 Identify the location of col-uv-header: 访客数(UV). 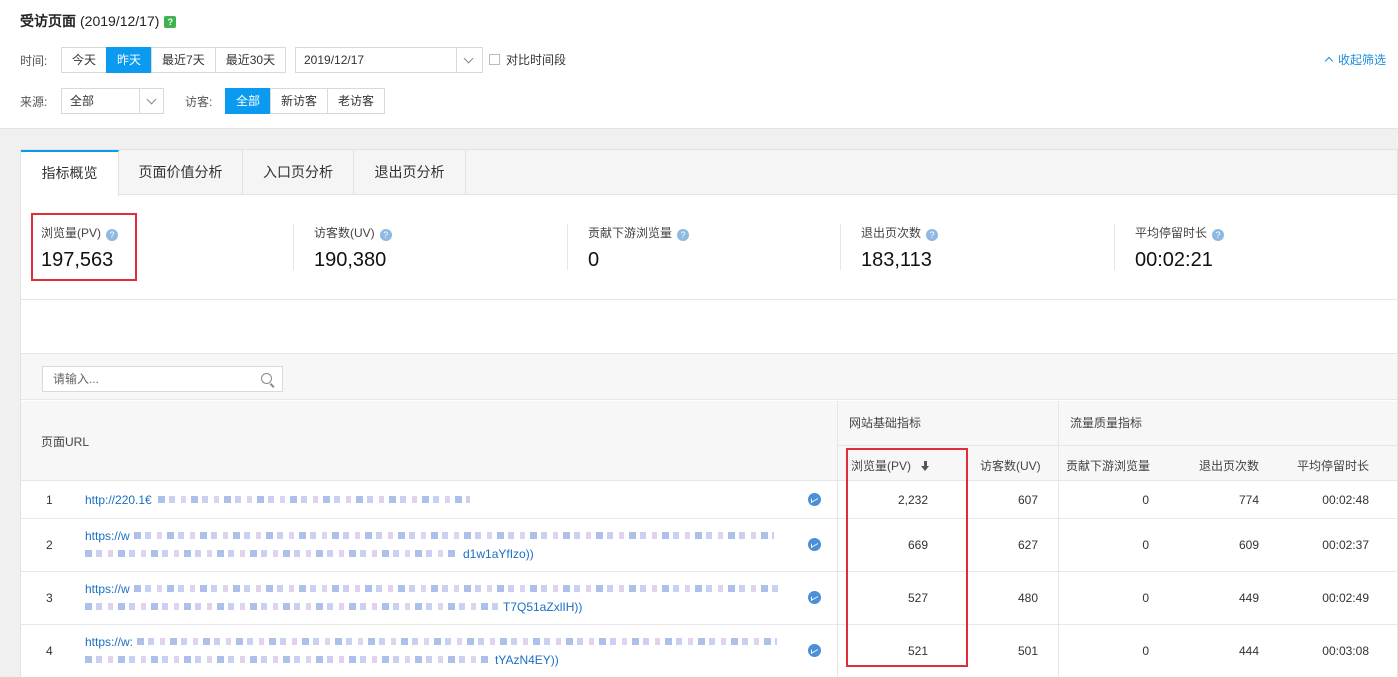
(1010, 465).